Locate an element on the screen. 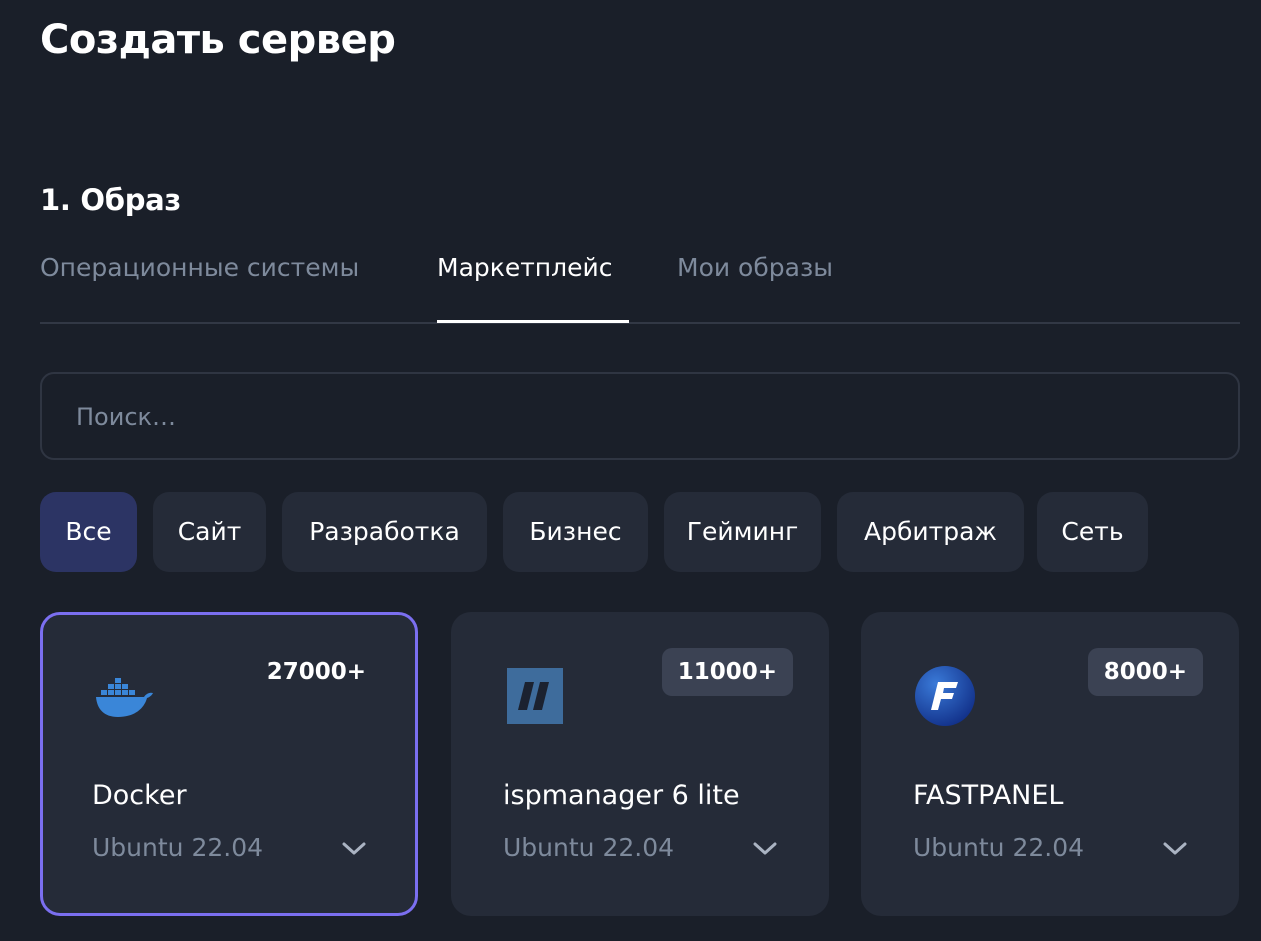  card-title: FASTPANEL is located at coordinates (988, 795).